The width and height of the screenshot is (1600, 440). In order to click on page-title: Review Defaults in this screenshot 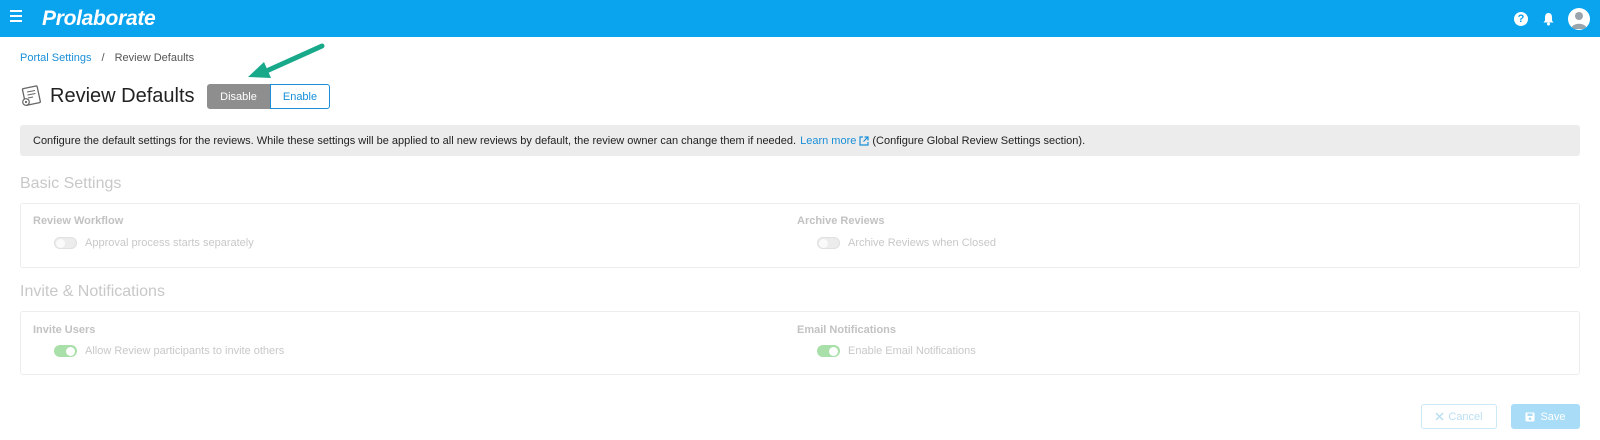, I will do `click(122, 95)`.